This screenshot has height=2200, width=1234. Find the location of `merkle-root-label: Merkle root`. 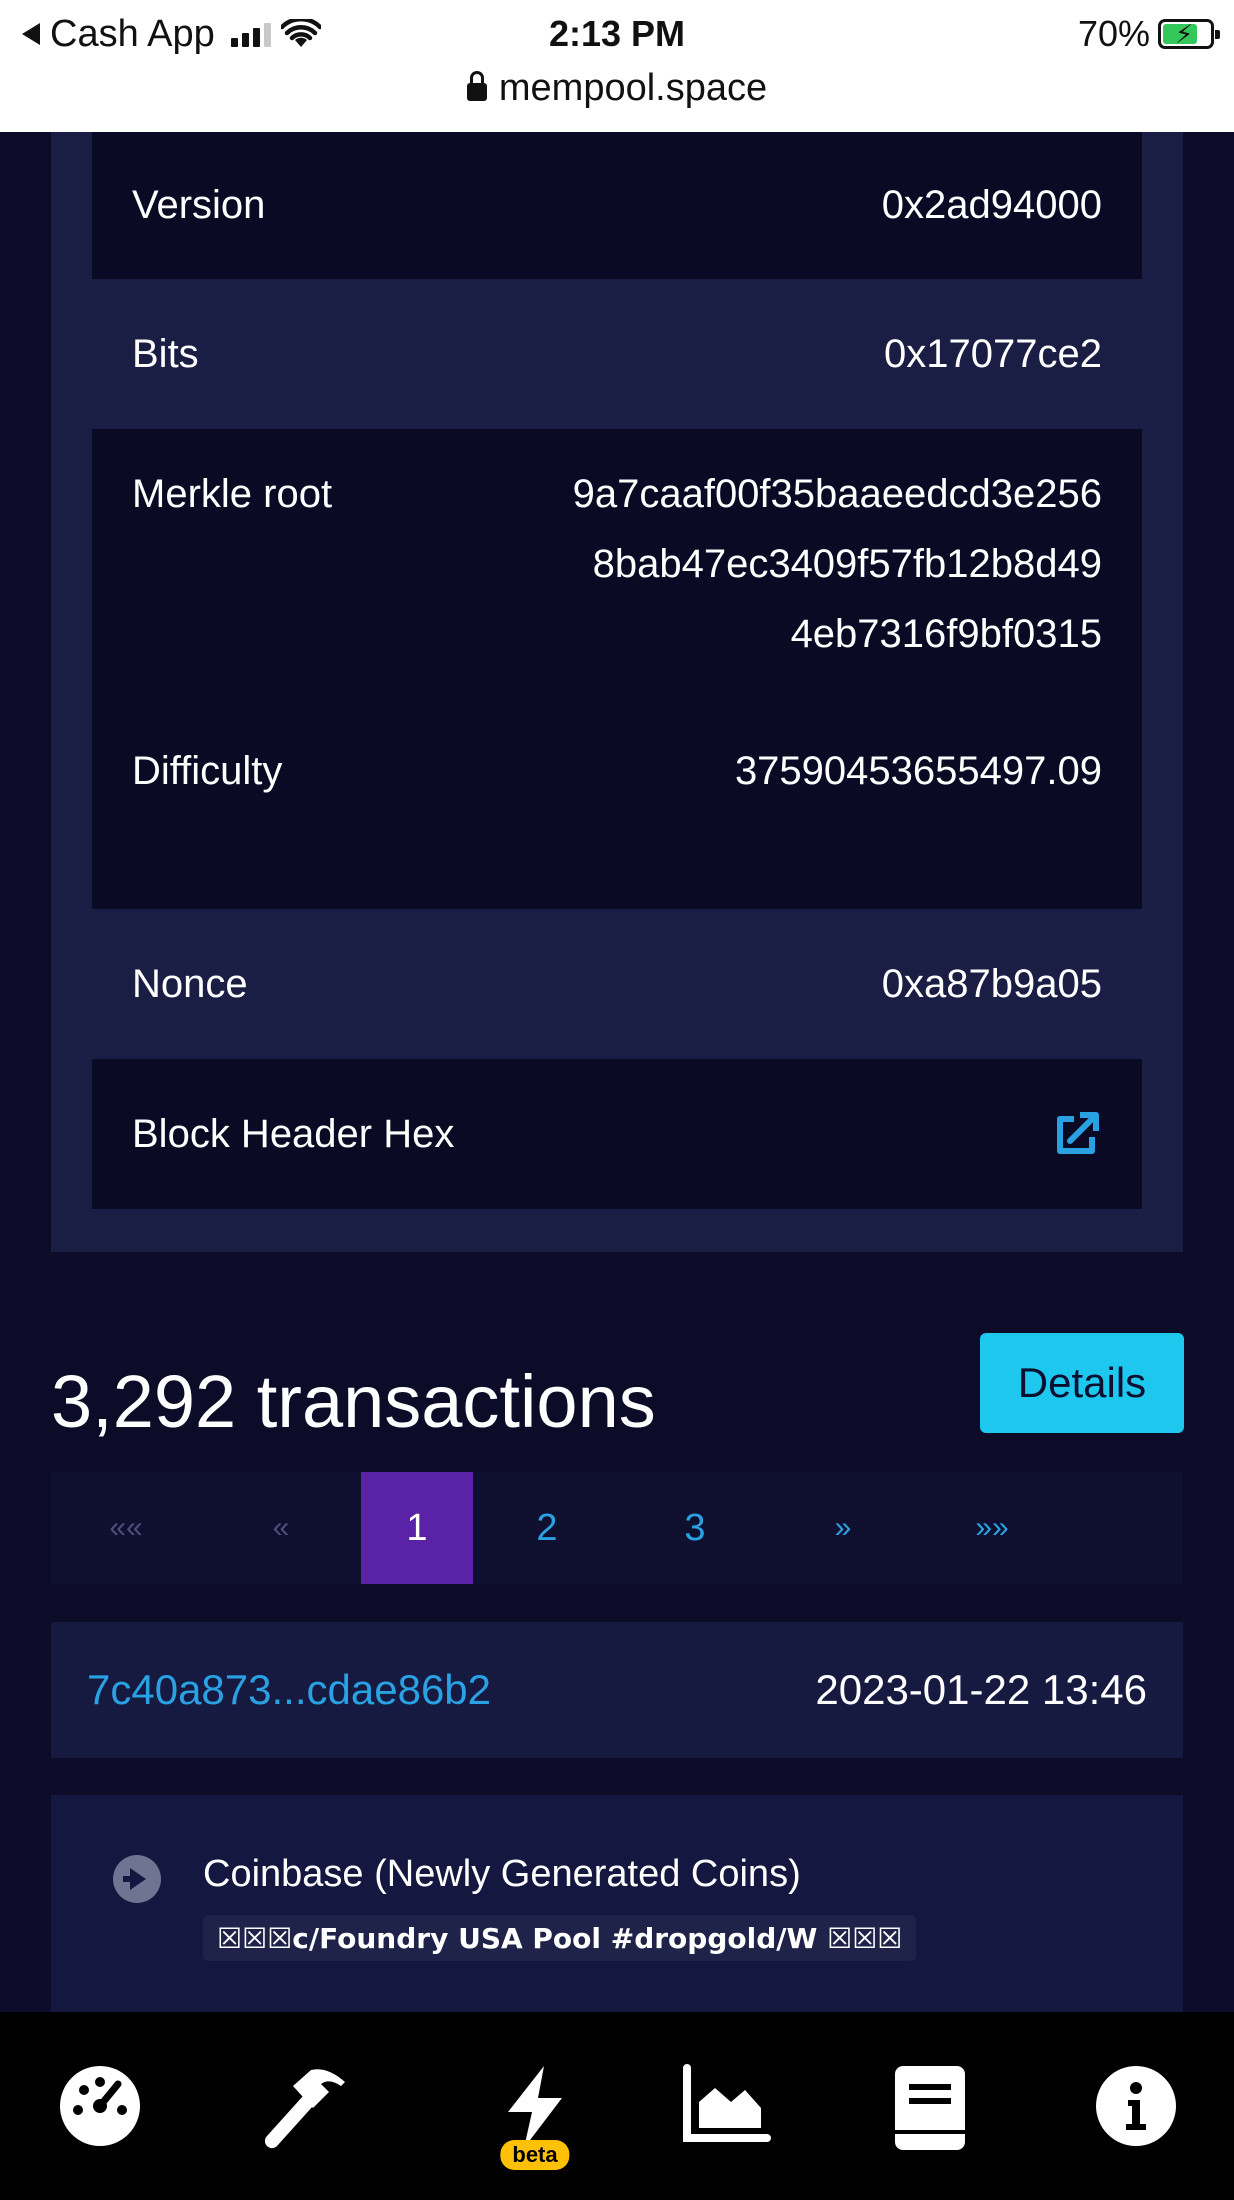

merkle-root-label: Merkle root is located at coordinates (232, 494).